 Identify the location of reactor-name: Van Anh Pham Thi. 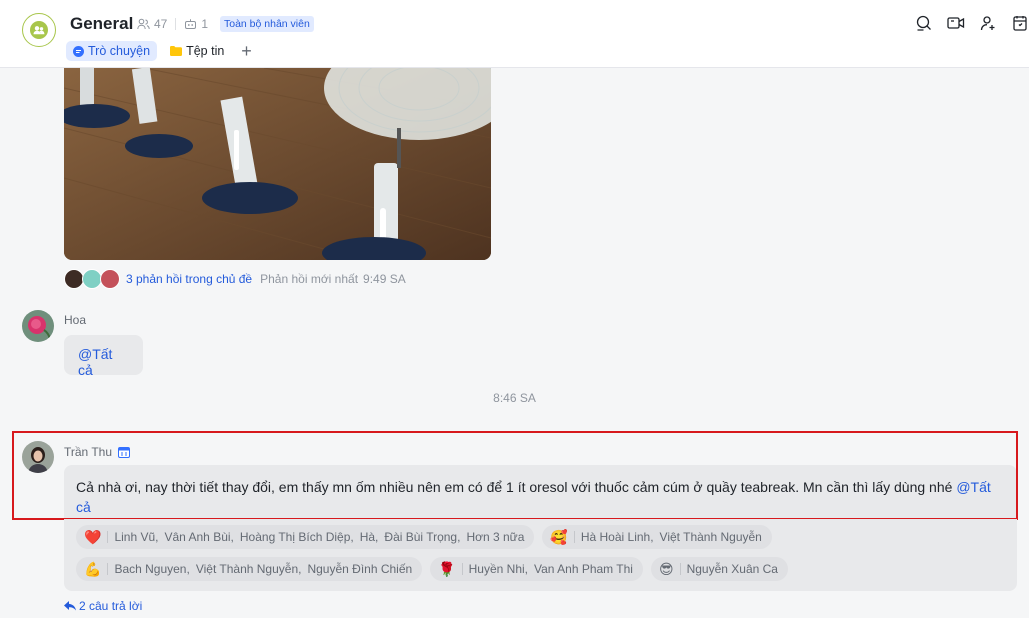
(583, 569).